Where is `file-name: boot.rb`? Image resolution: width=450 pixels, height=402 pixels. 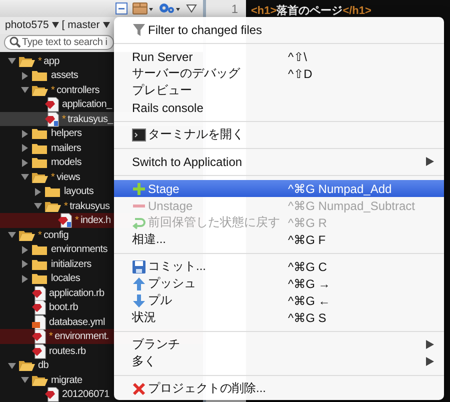 file-name: boot.rb is located at coordinates (63, 308).